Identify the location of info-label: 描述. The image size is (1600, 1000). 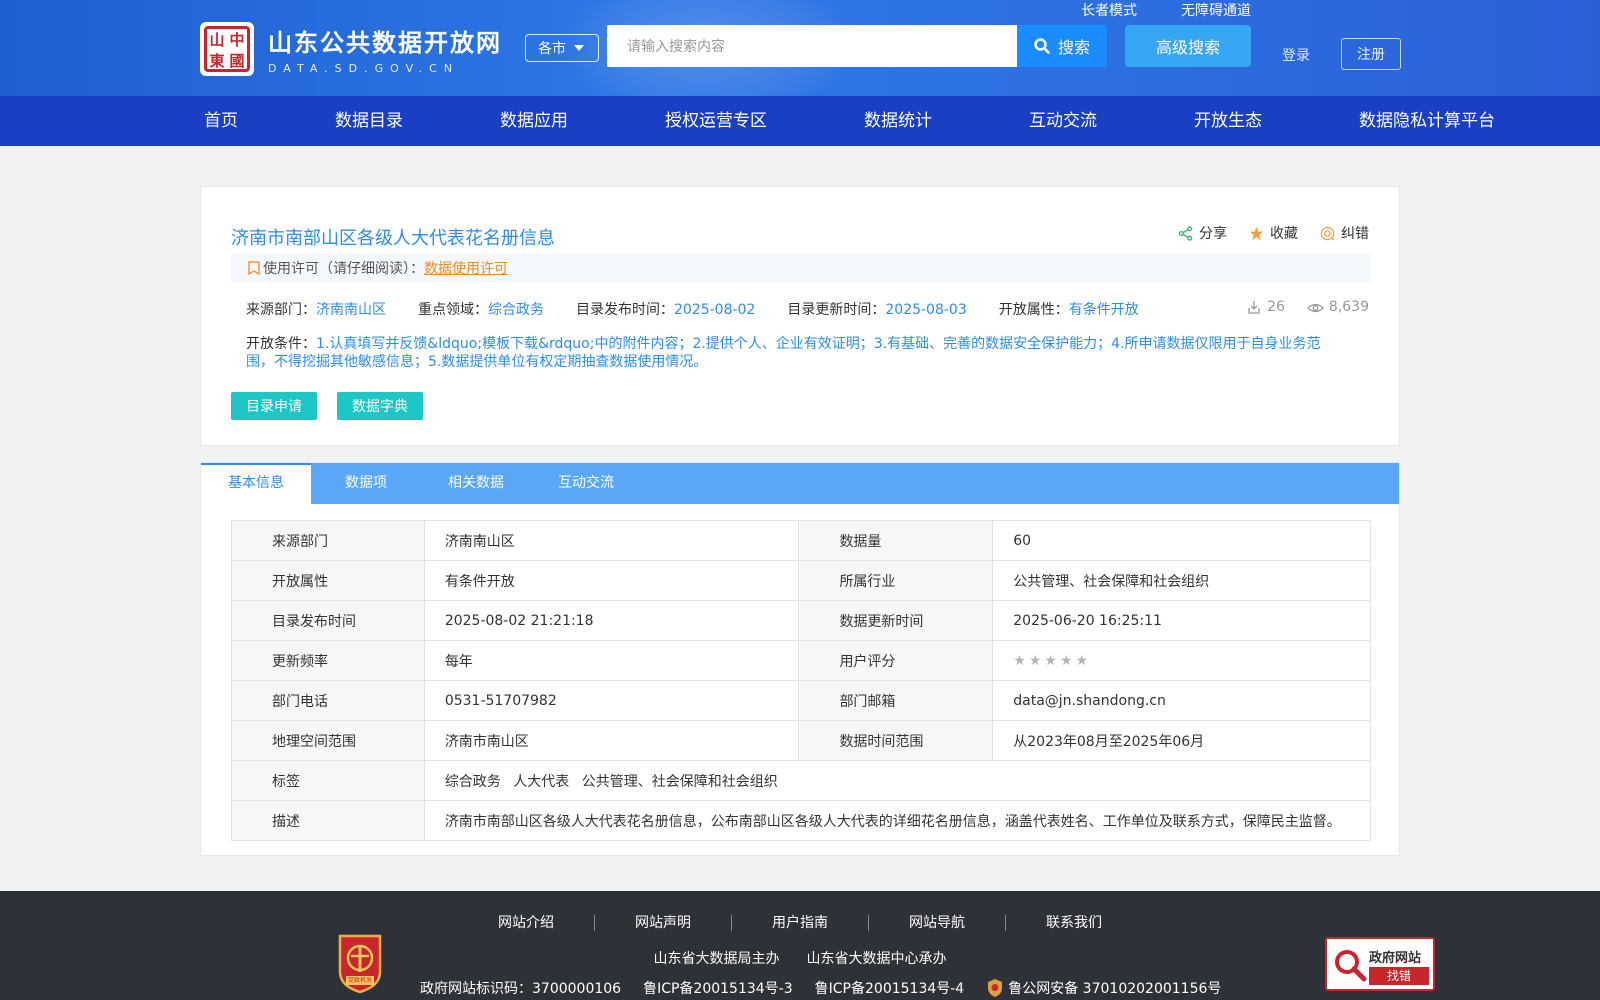
(328, 820).